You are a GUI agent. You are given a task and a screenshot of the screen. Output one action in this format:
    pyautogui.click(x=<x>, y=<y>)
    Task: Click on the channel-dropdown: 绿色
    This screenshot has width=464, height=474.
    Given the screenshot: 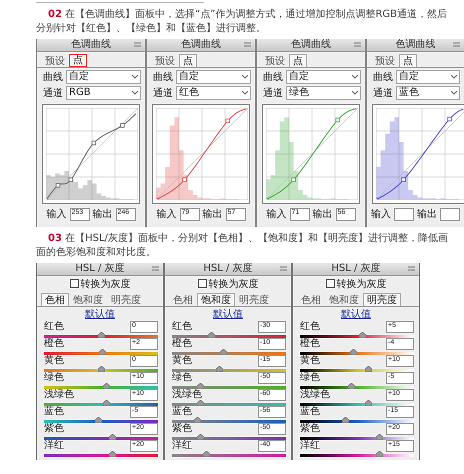 What is the action you would take?
    pyautogui.click(x=323, y=93)
    